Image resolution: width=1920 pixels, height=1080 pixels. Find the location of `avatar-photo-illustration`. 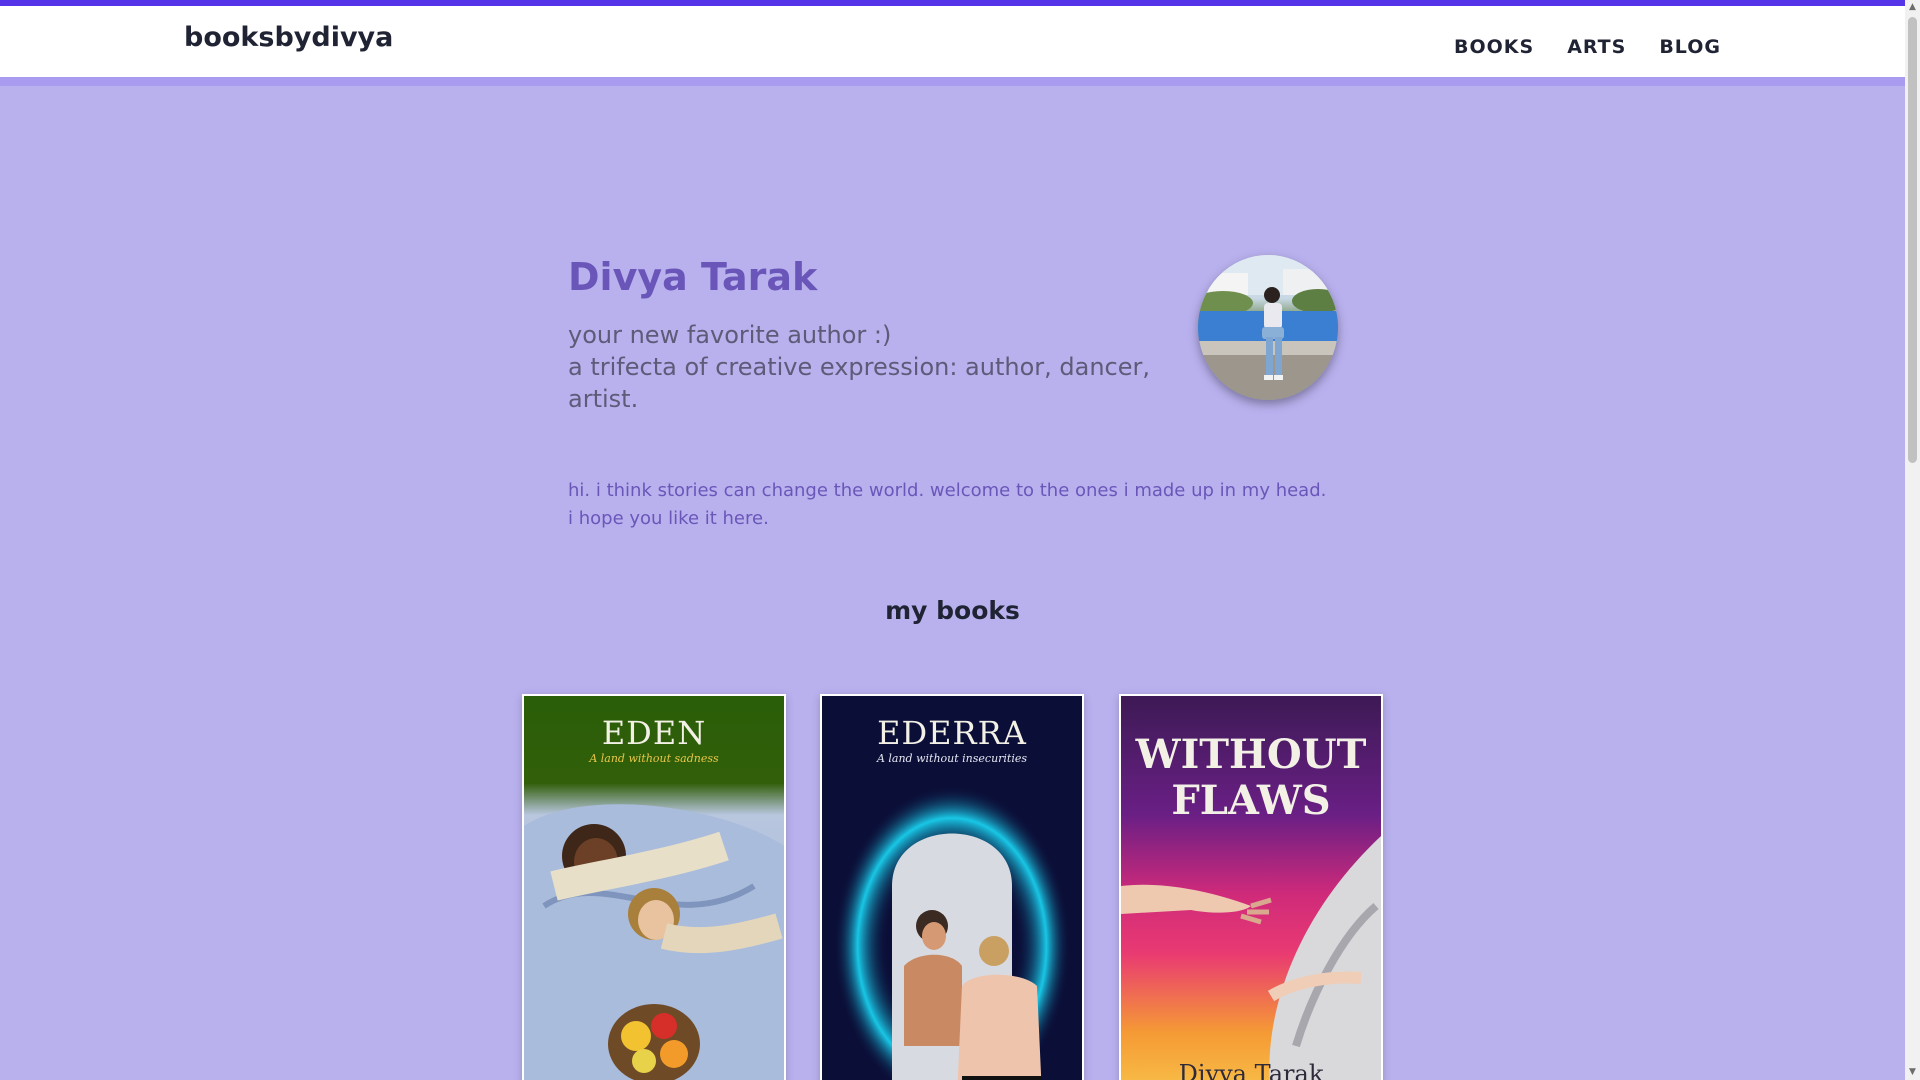

avatar-photo-illustration is located at coordinates (1268, 327).